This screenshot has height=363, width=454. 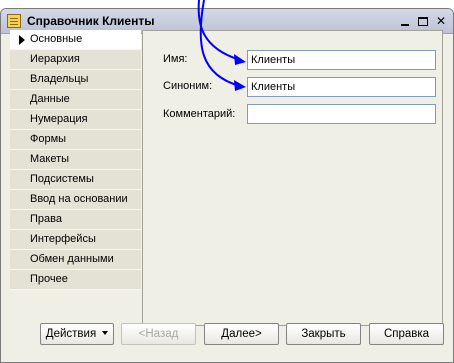 What do you see at coordinates (55, 59) in the screenshot?
I see `nav-item-label: Иерархия` at bounding box center [55, 59].